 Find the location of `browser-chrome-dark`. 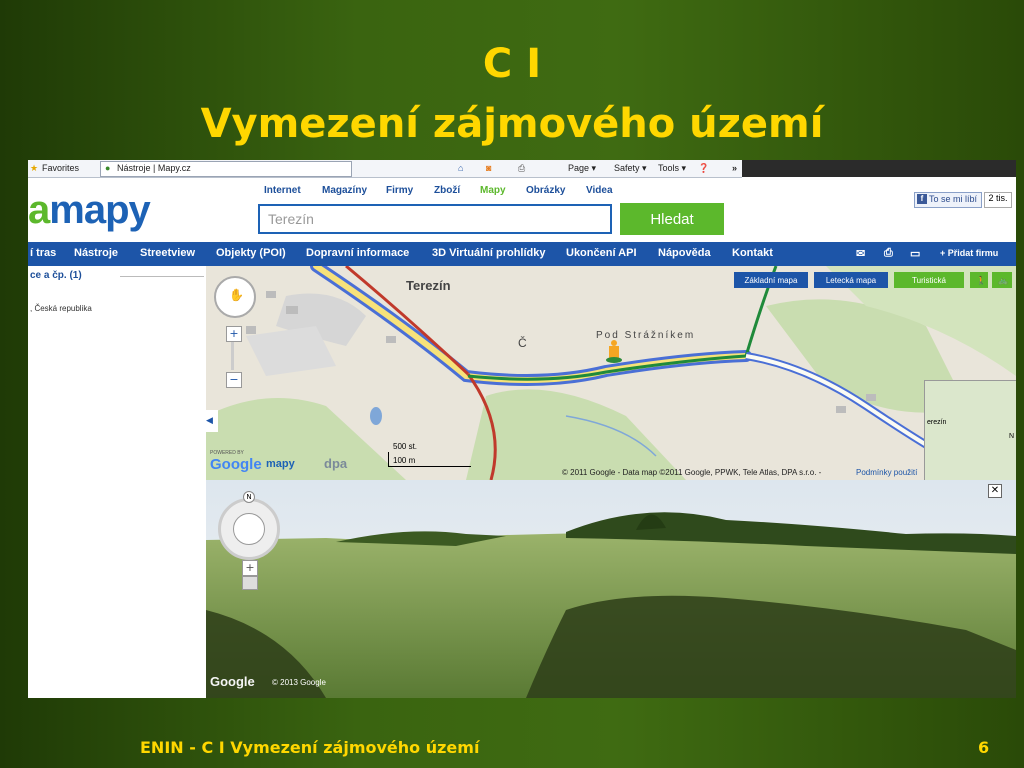

browser-chrome-dark is located at coordinates (879, 168).